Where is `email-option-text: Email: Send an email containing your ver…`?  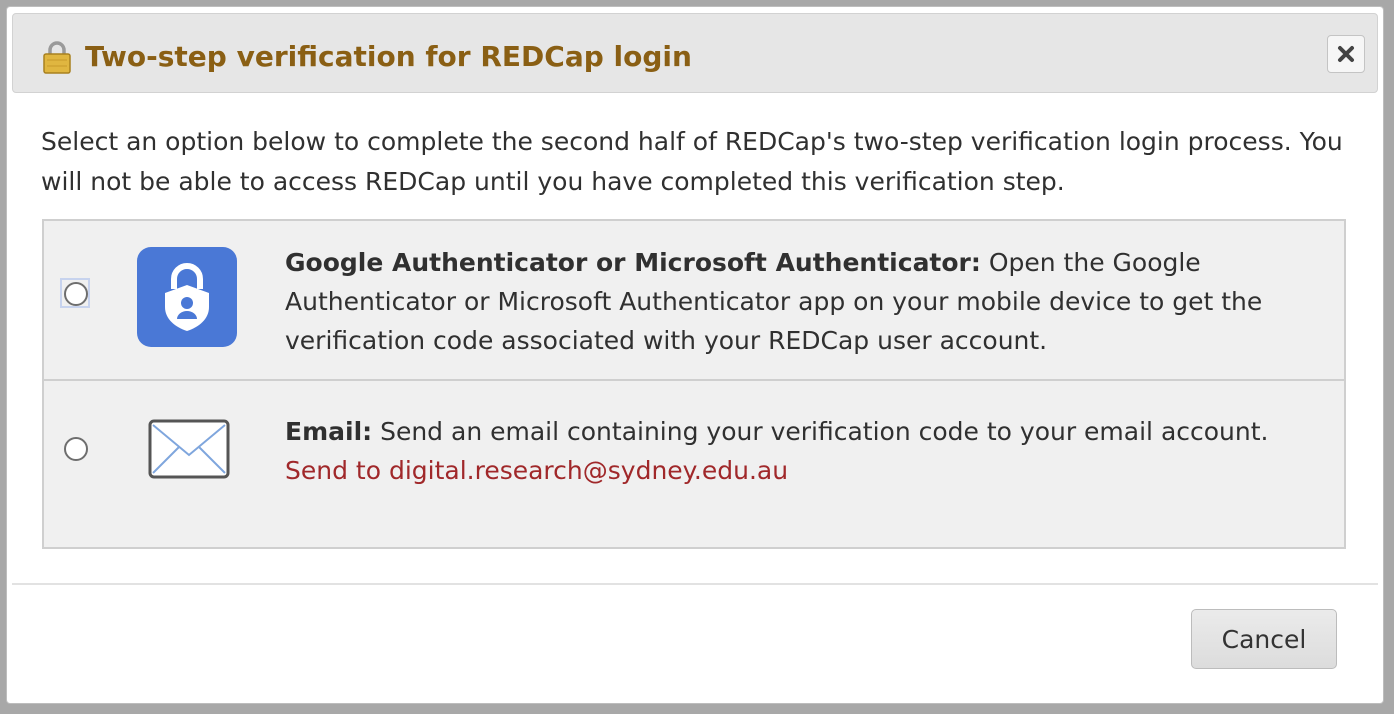 email-option-text: Email: Send an email containing your ver… is located at coordinates (785, 451).